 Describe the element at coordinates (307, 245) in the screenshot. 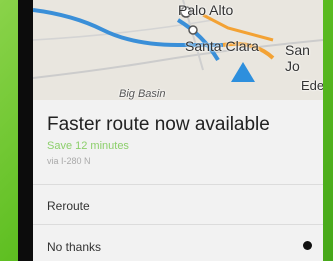

I see `countdown-dot-icon` at that location.